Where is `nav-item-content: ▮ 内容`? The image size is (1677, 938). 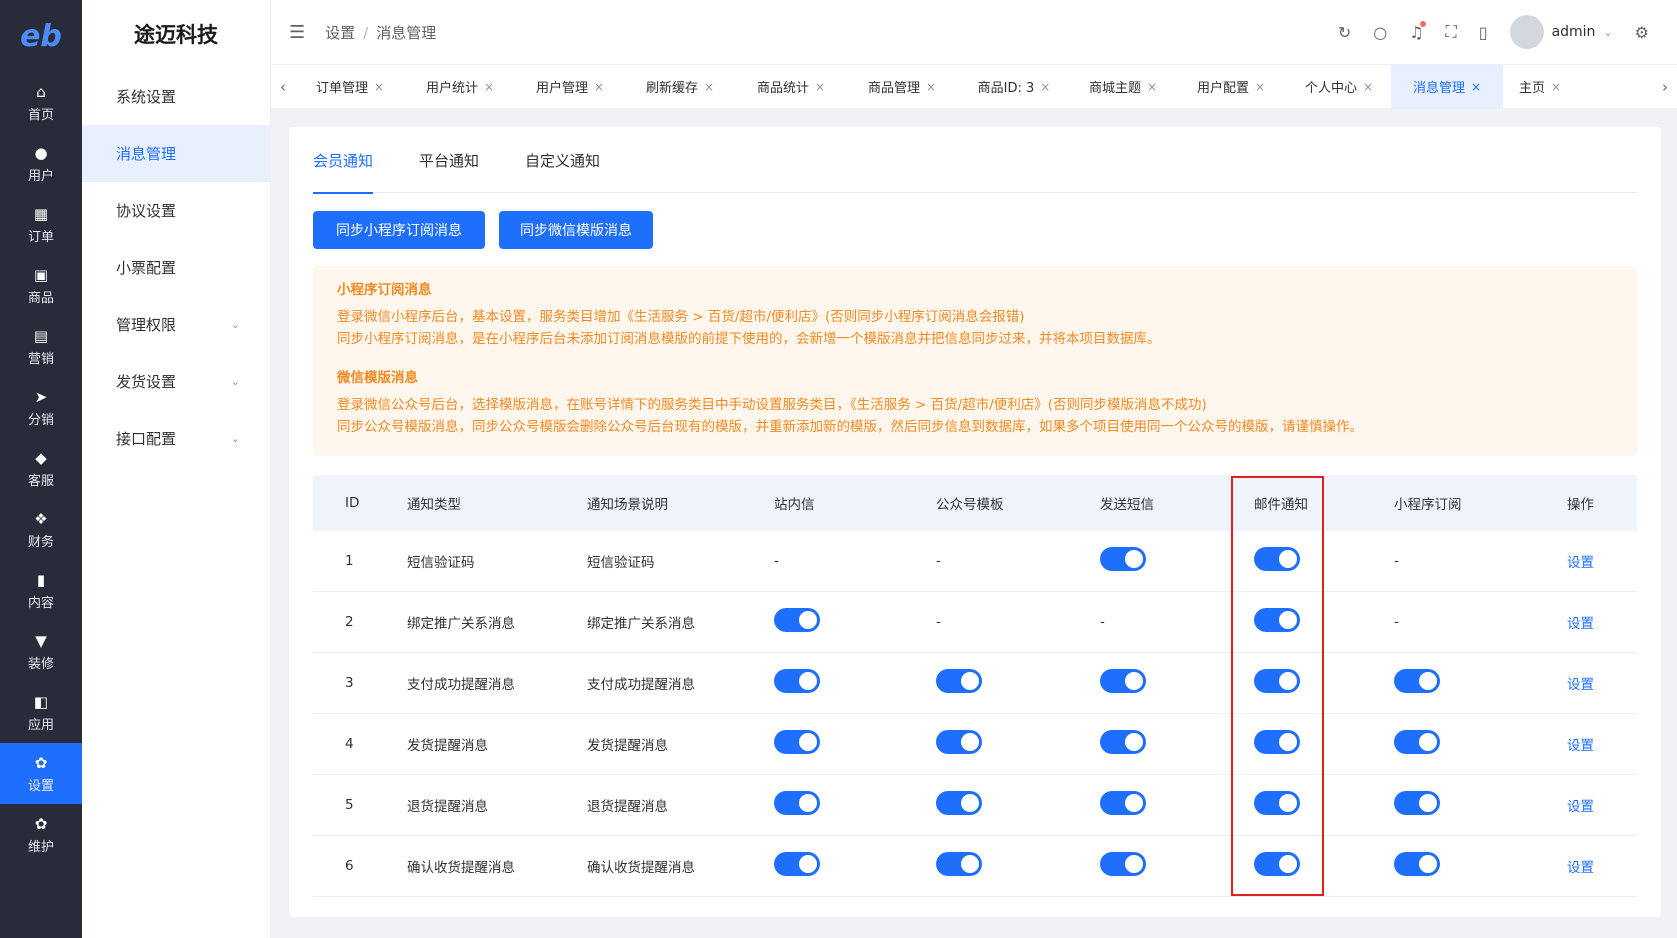
nav-item-content: ▮ 内容 is located at coordinates (41, 590).